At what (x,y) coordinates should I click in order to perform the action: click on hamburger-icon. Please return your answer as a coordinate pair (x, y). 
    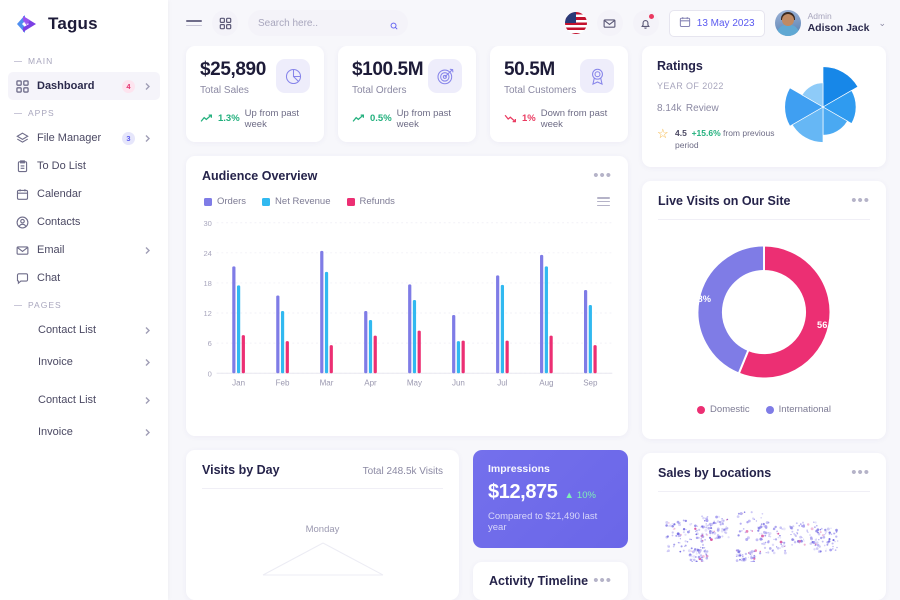
    Looking at the image, I should click on (194, 23).